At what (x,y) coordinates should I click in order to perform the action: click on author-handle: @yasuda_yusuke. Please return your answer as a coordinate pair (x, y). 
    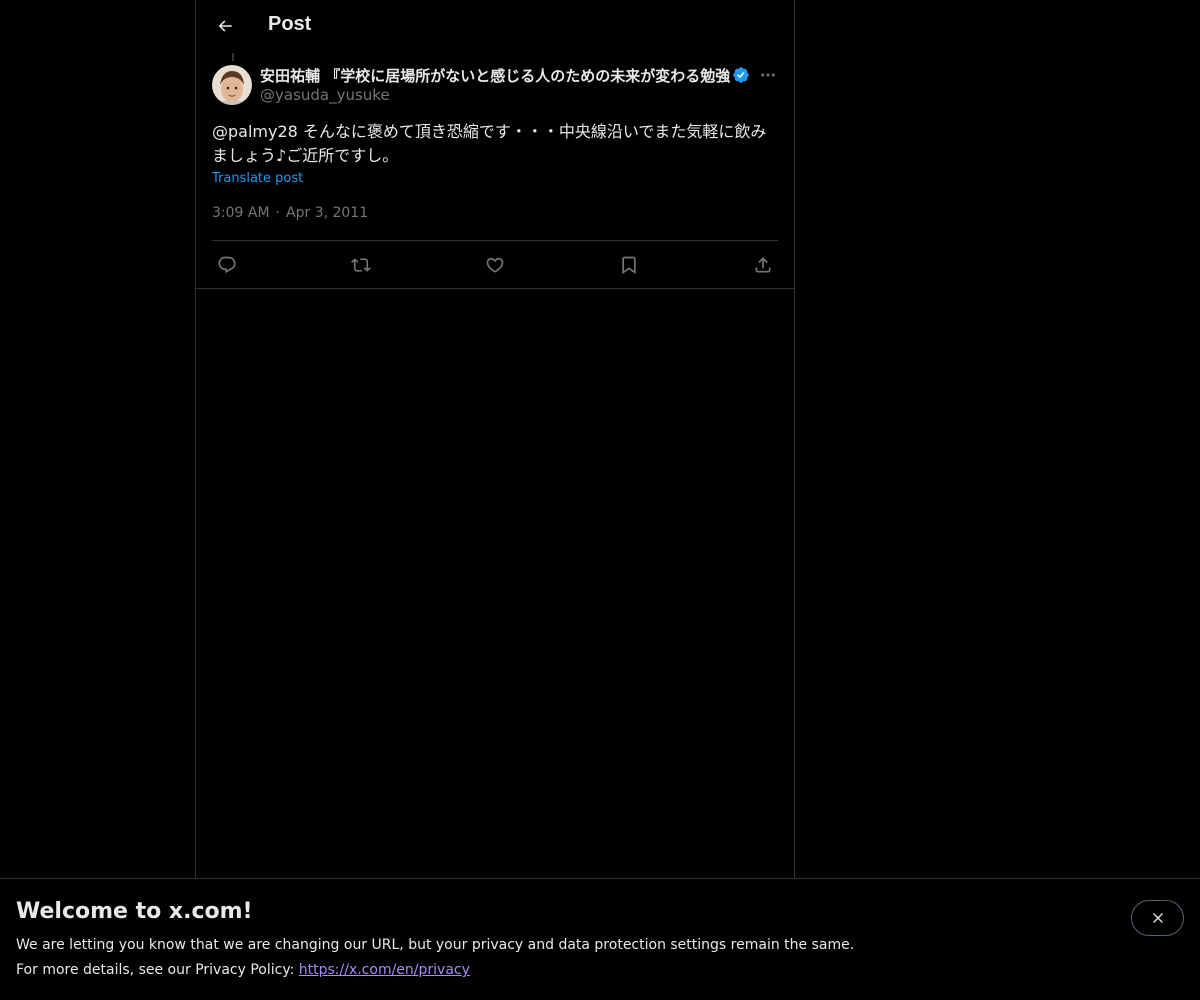
    Looking at the image, I should click on (325, 95).